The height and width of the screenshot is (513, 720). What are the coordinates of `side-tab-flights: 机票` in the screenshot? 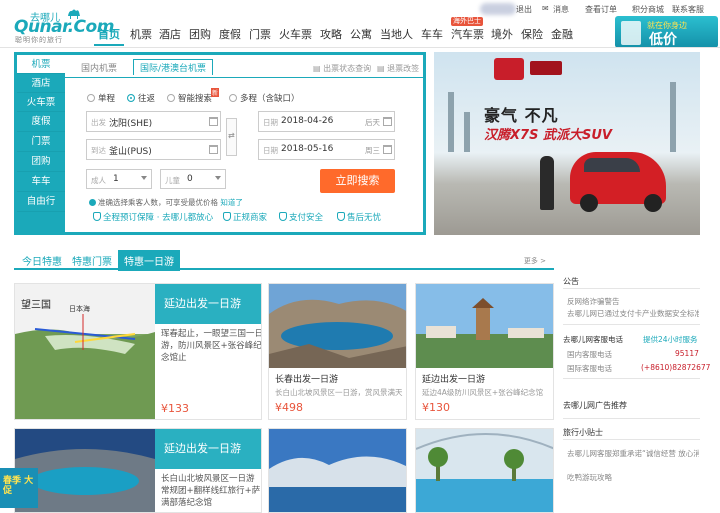 It's located at (41, 64).